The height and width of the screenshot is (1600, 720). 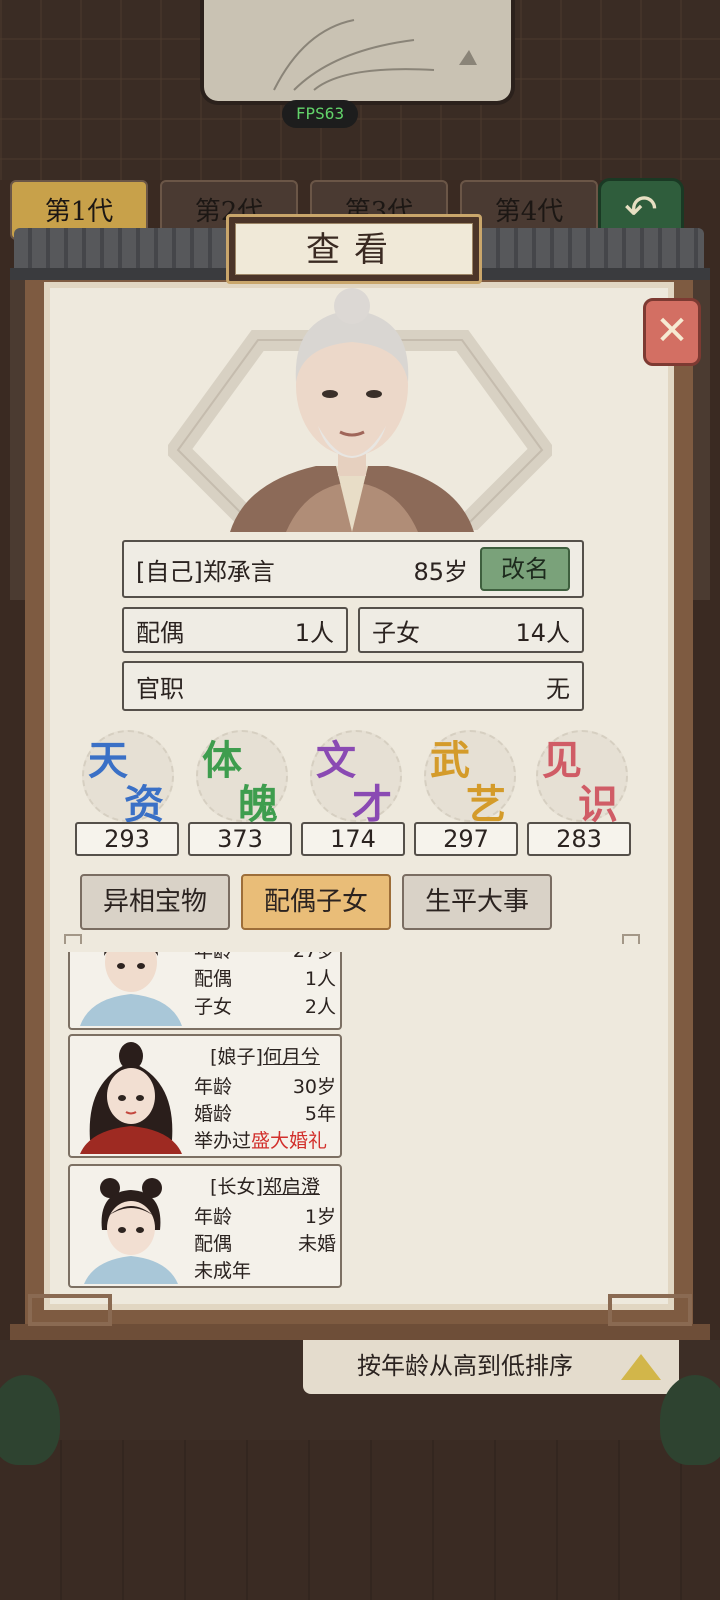 What do you see at coordinates (360, 1520) in the screenshot?
I see `bottom-wood-strip` at bounding box center [360, 1520].